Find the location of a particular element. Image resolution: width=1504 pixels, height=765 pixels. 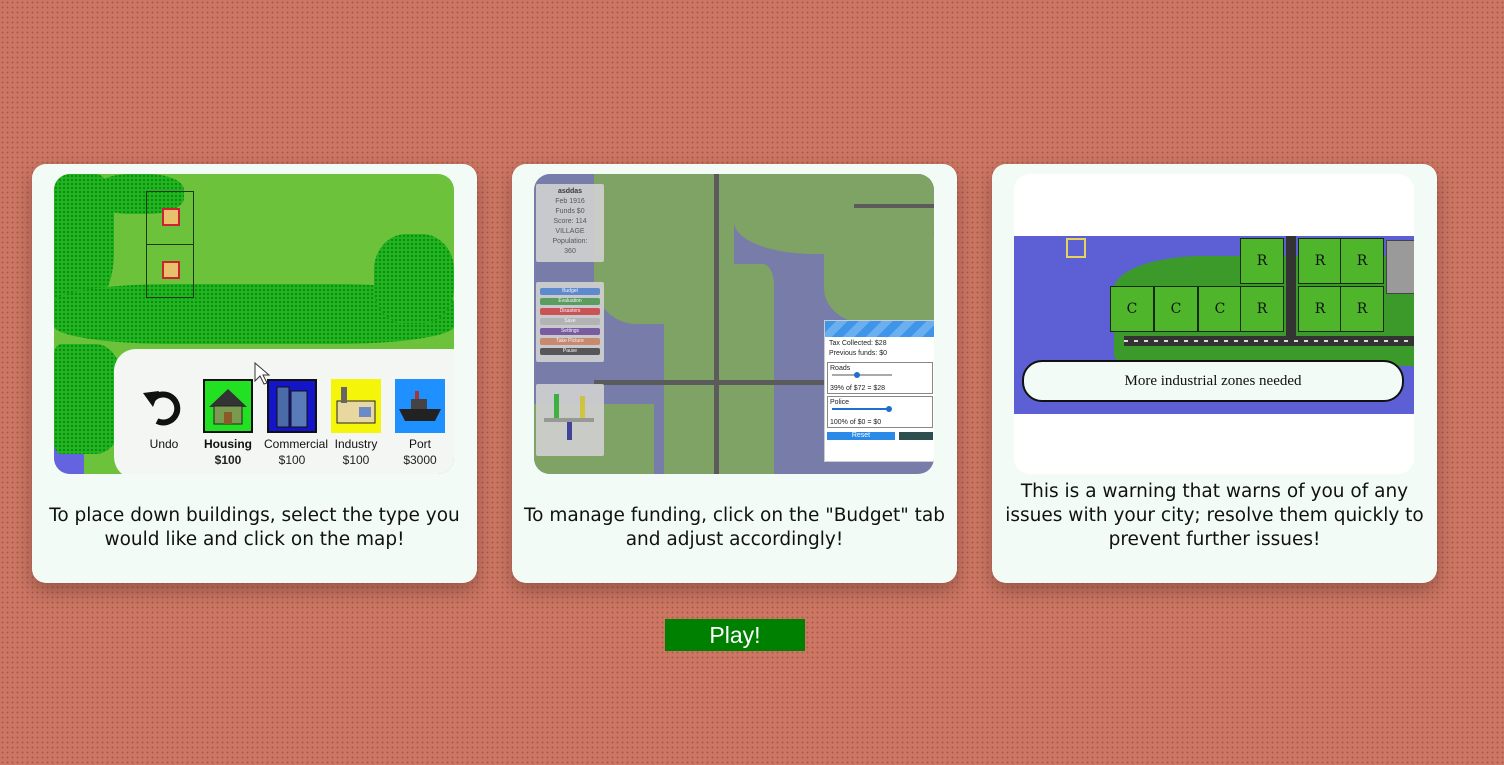

city-level: VILLAGE is located at coordinates (570, 231).